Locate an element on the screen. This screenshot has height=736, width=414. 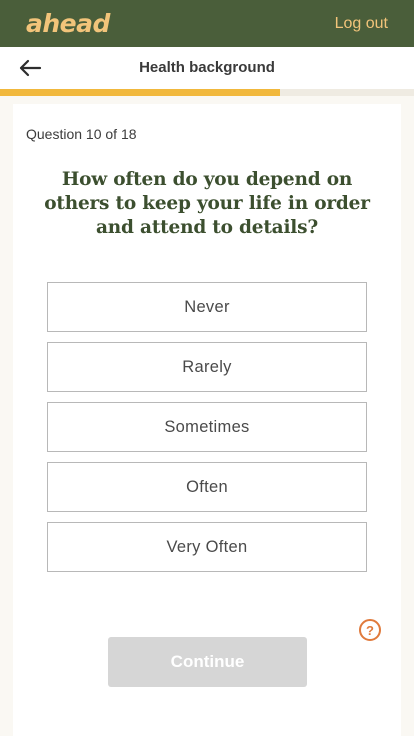
section-header: Health background is located at coordinates (207, 68).